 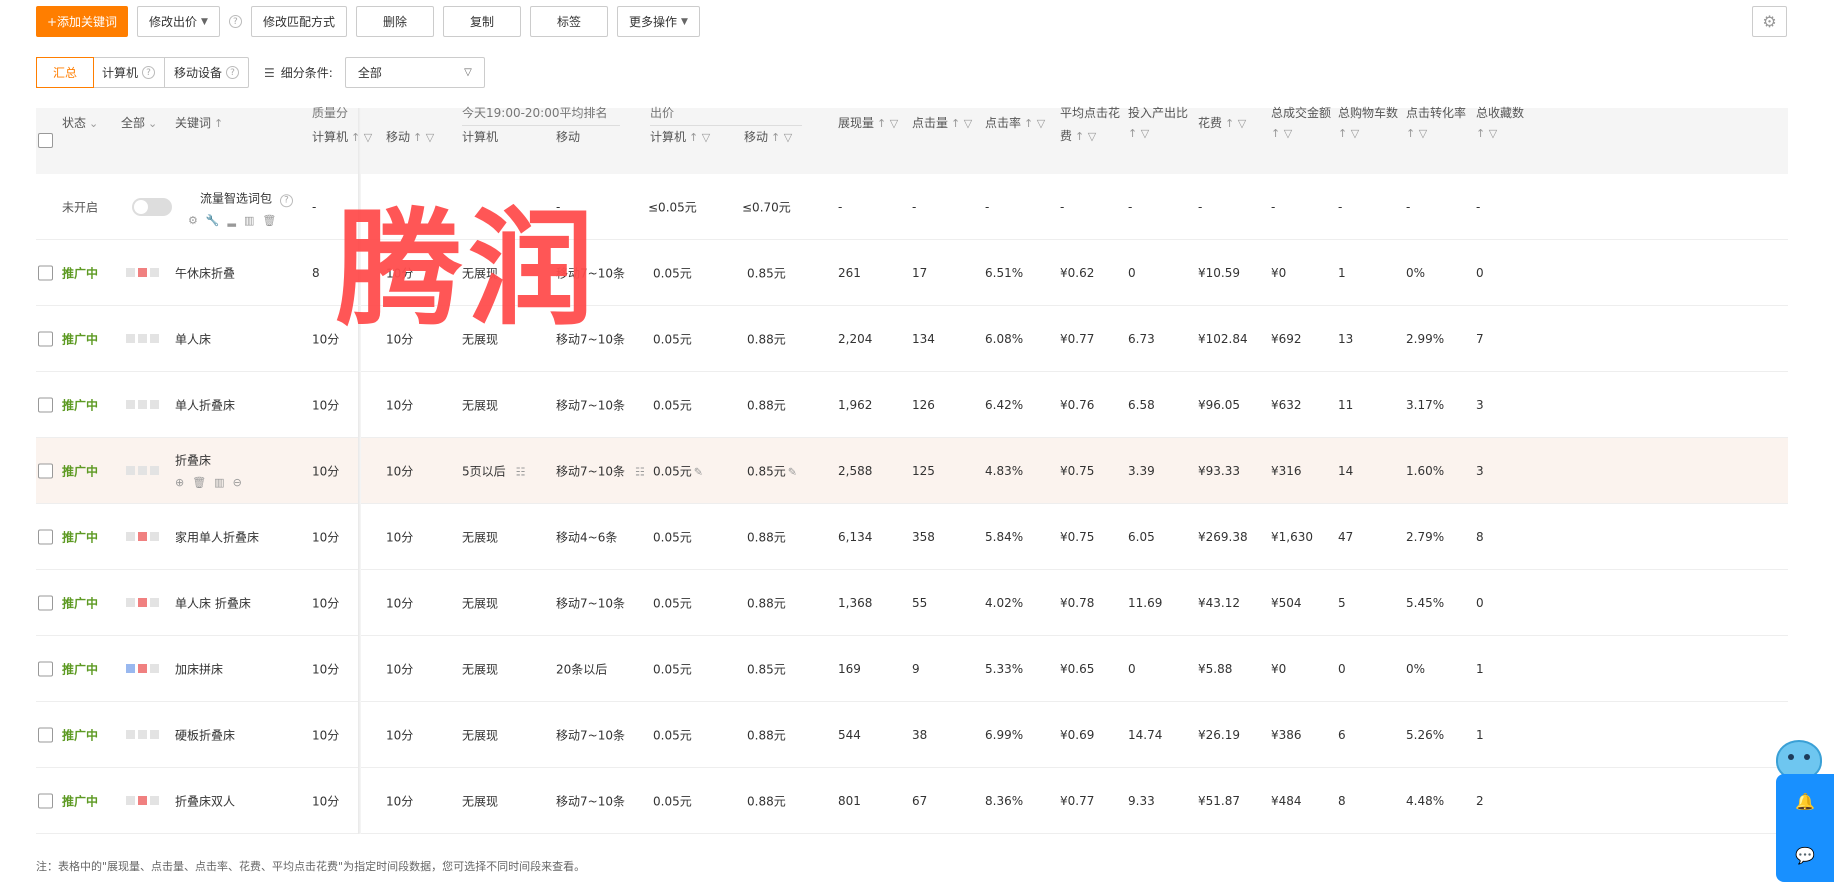 What do you see at coordinates (82, 21) in the screenshot?
I see `add-keyword-button: +添加关键词` at bounding box center [82, 21].